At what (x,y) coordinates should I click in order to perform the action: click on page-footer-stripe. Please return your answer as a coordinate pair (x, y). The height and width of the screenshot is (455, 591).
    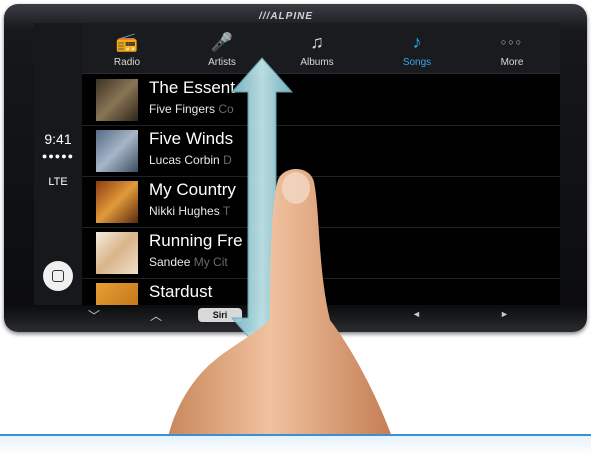
    Looking at the image, I should click on (295, 444).